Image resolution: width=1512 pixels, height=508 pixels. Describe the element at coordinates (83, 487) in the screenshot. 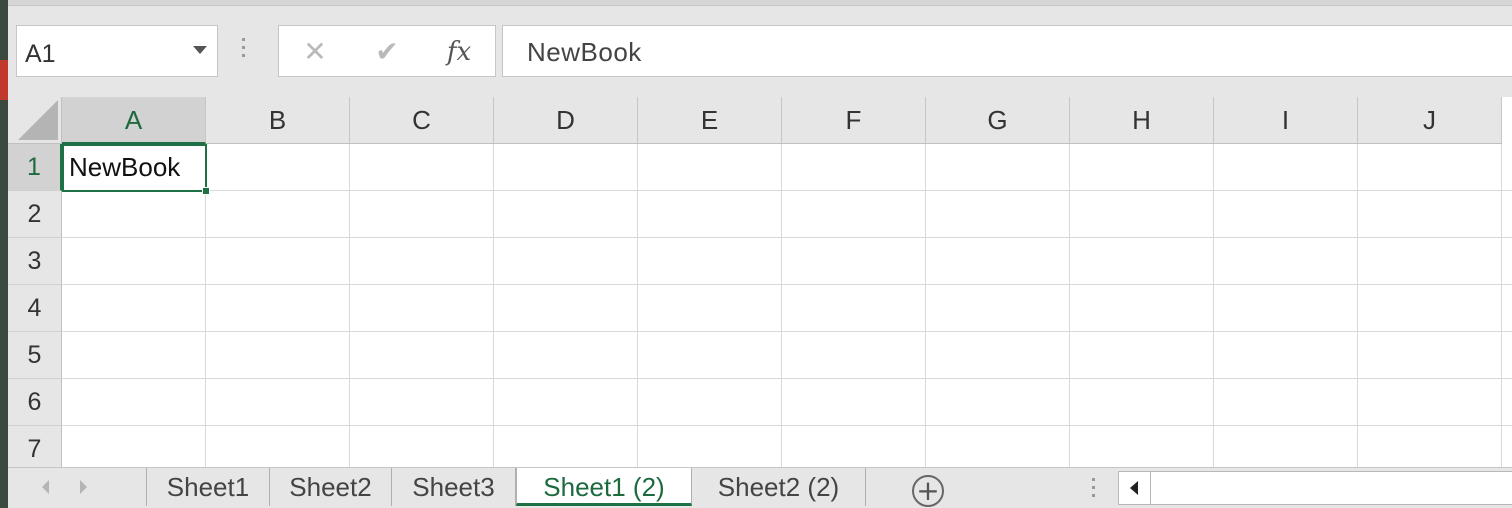

I see `tab-scroll-right-icon` at that location.